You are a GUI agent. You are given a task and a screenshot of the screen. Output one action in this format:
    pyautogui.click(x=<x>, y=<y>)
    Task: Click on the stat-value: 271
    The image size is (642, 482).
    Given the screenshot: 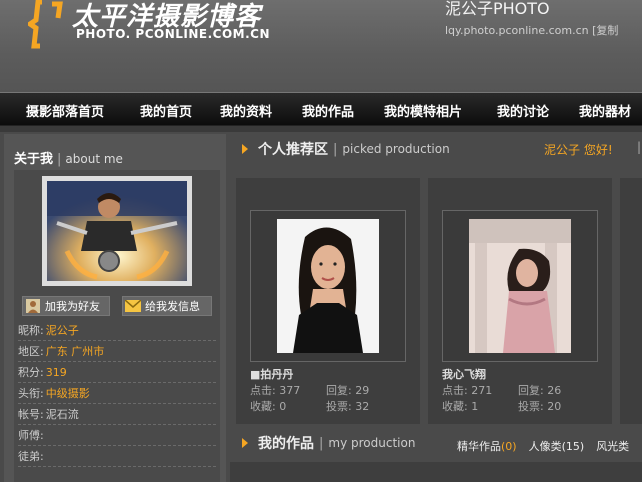 What is the action you would take?
    pyautogui.click(x=482, y=390)
    